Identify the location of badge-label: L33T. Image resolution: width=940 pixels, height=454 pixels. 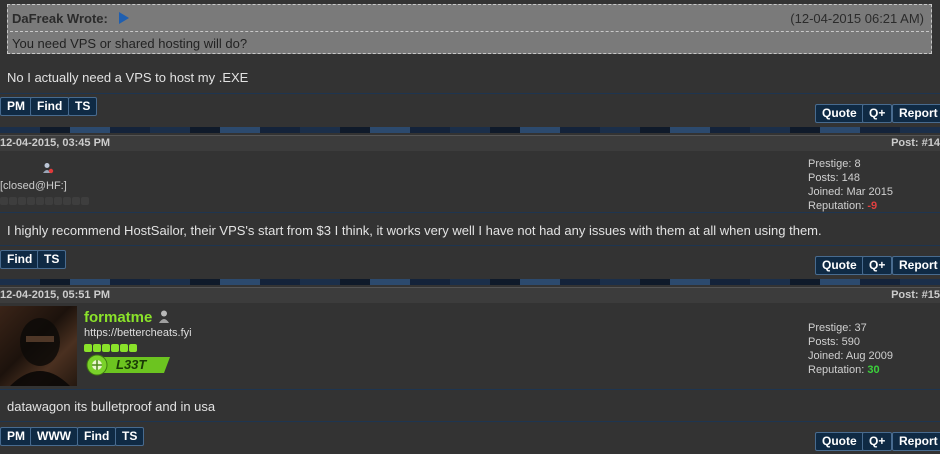
(131, 364).